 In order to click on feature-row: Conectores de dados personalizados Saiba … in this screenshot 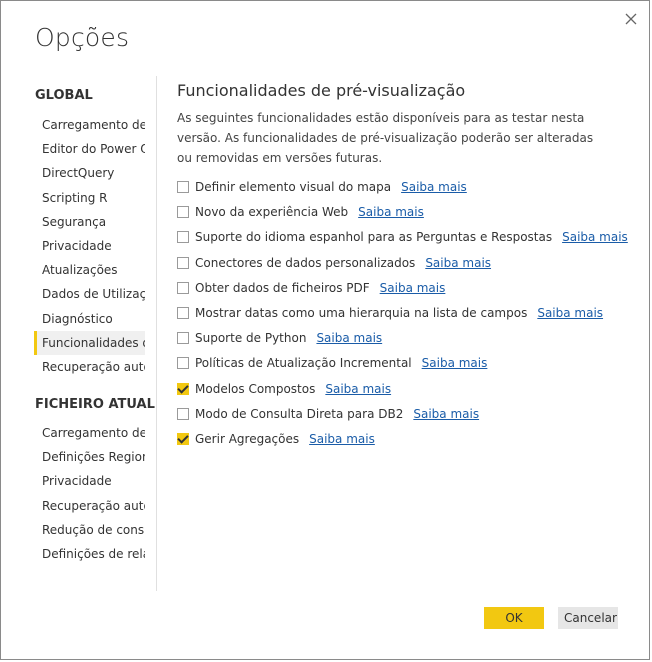, I will do `click(334, 263)`.